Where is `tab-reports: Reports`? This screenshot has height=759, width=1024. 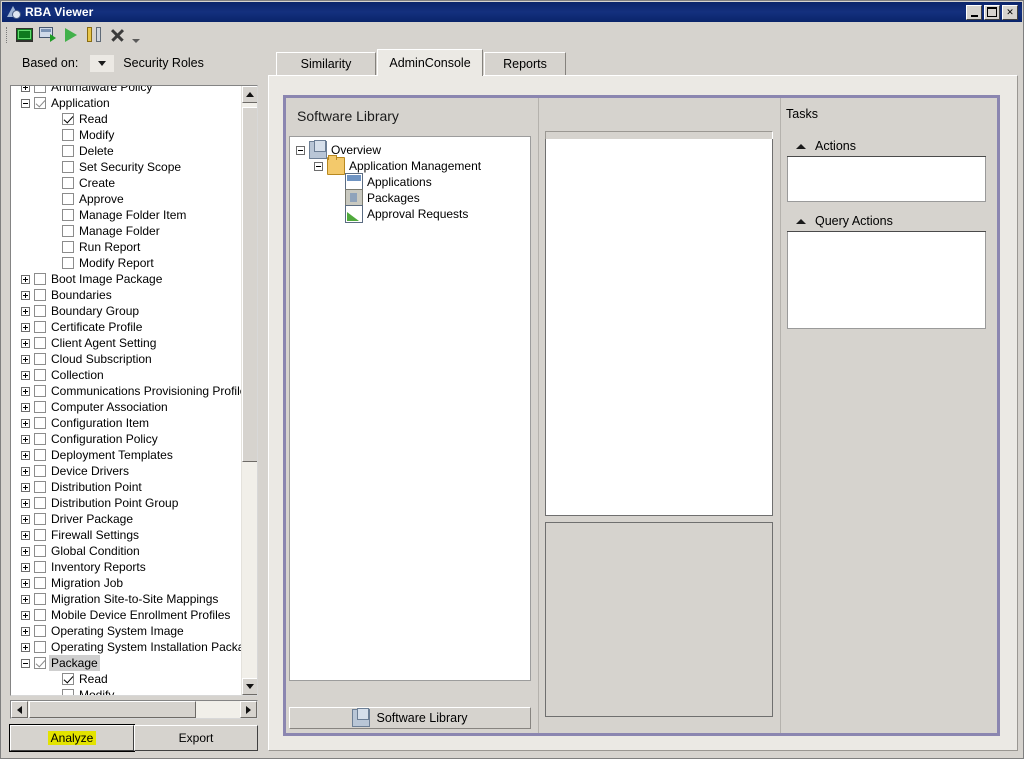 tab-reports: Reports is located at coordinates (525, 63).